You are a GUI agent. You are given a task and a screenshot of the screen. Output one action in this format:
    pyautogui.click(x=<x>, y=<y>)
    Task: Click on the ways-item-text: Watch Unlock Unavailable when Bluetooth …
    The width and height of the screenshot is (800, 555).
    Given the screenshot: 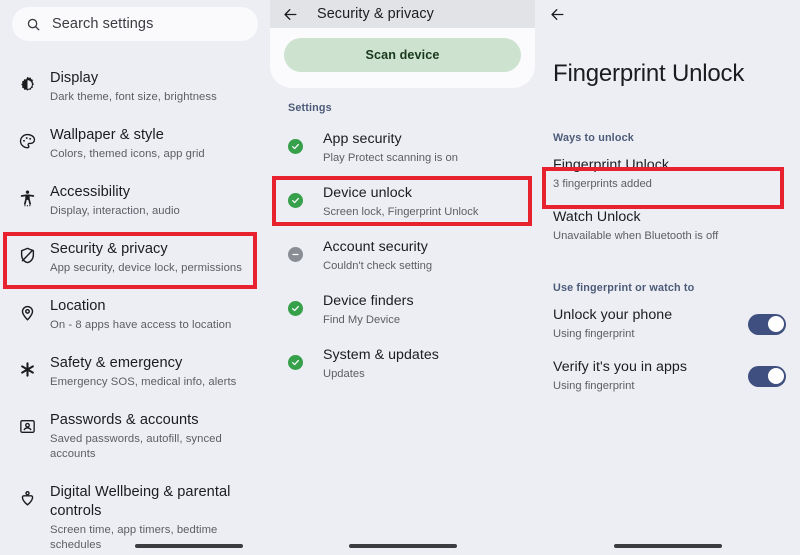 What is the action you would take?
    pyautogui.click(x=669, y=226)
    